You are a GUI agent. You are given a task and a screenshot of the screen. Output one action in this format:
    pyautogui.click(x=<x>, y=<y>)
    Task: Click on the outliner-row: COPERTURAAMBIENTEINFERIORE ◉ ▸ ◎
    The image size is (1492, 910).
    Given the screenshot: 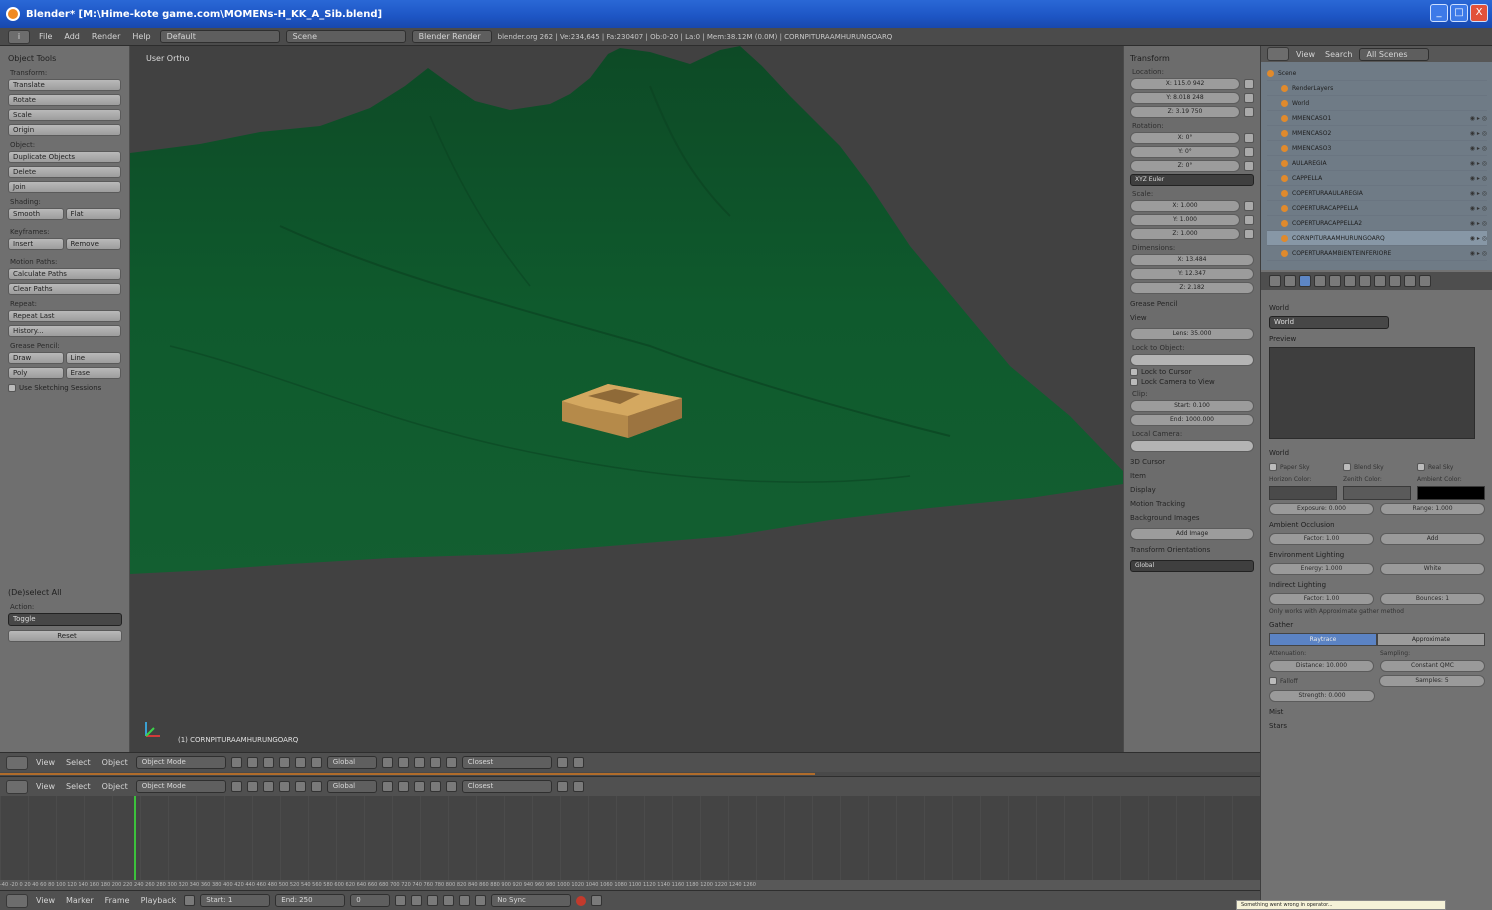 What is the action you would take?
    pyautogui.click(x=1377, y=253)
    